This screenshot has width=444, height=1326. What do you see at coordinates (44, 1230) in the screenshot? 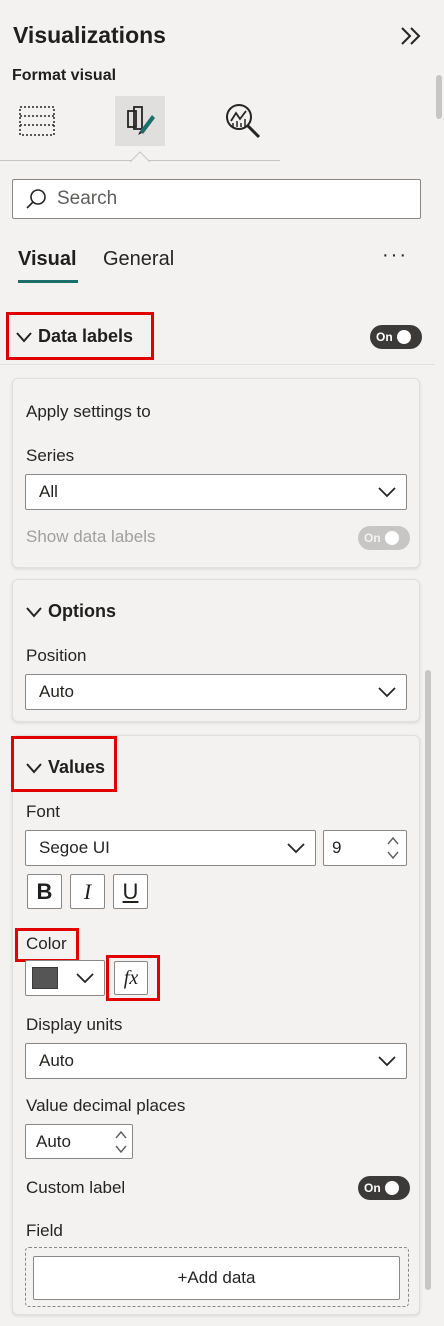
I see `field-label: Field` at bounding box center [44, 1230].